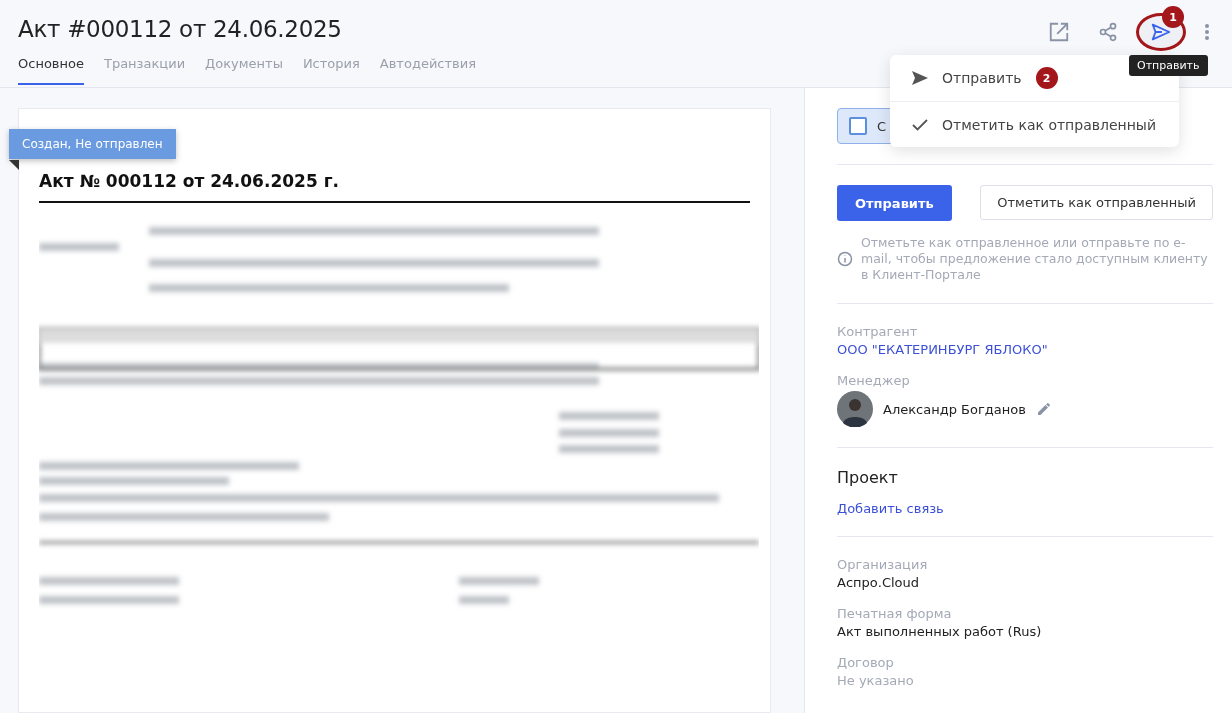 Image resolution: width=1232 pixels, height=713 pixels. What do you see at coordinates (882, 126) in the screenshot?
I see `checkbox-label: С` at bounding box center [882, 126].